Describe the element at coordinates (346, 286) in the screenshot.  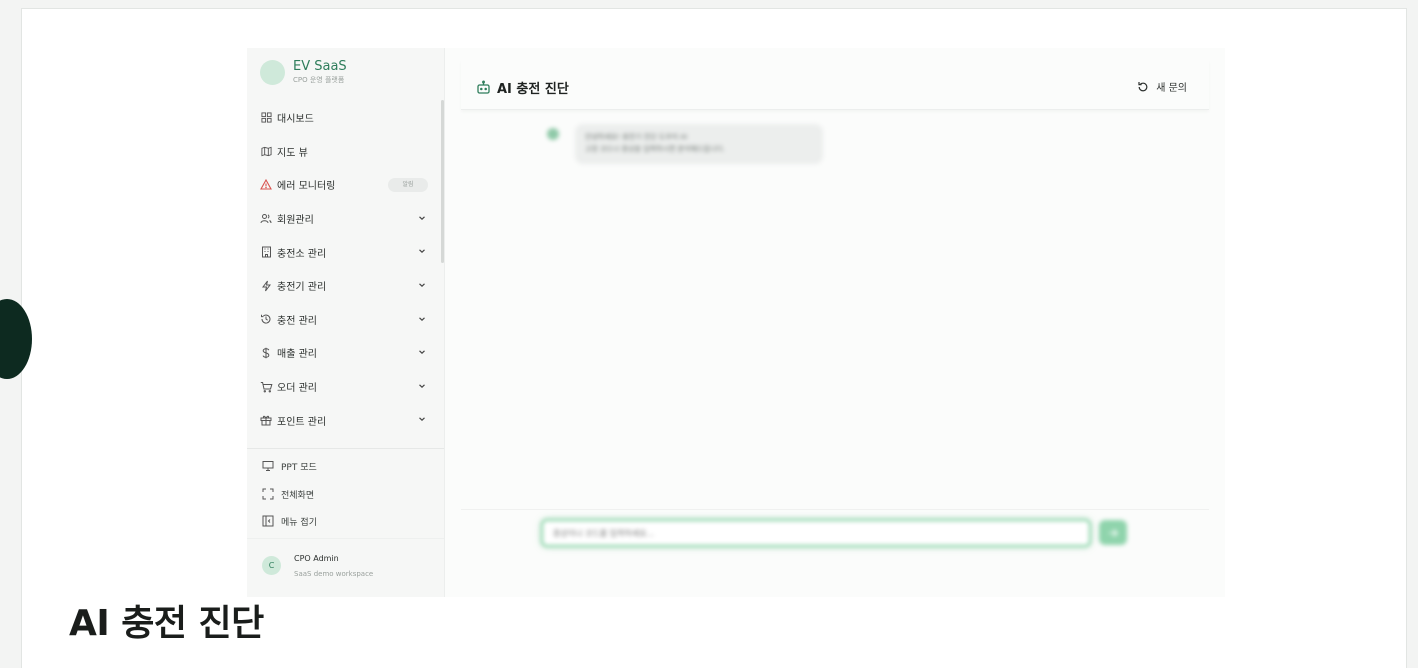
I see `sidebar-item-chargers: 충전기 관리` at that location.